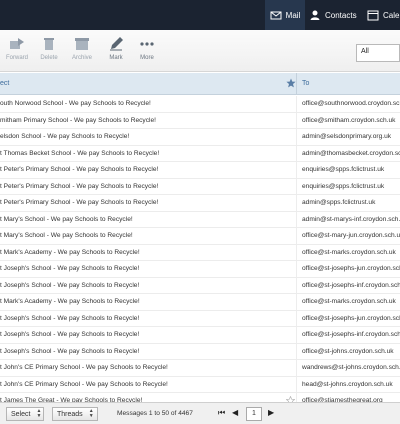 This screenshot has height=424, width=400. Describe the element at coordinates (17, 43) in the screenshot. I see `forward-icon` at that location.